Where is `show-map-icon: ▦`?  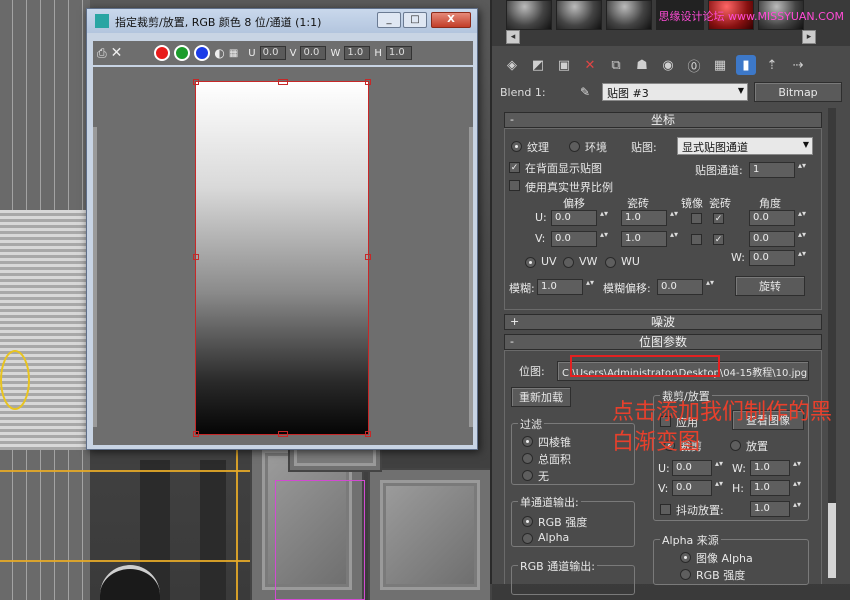
show-map-icon: ▦ is located at coordinates (720, 65).